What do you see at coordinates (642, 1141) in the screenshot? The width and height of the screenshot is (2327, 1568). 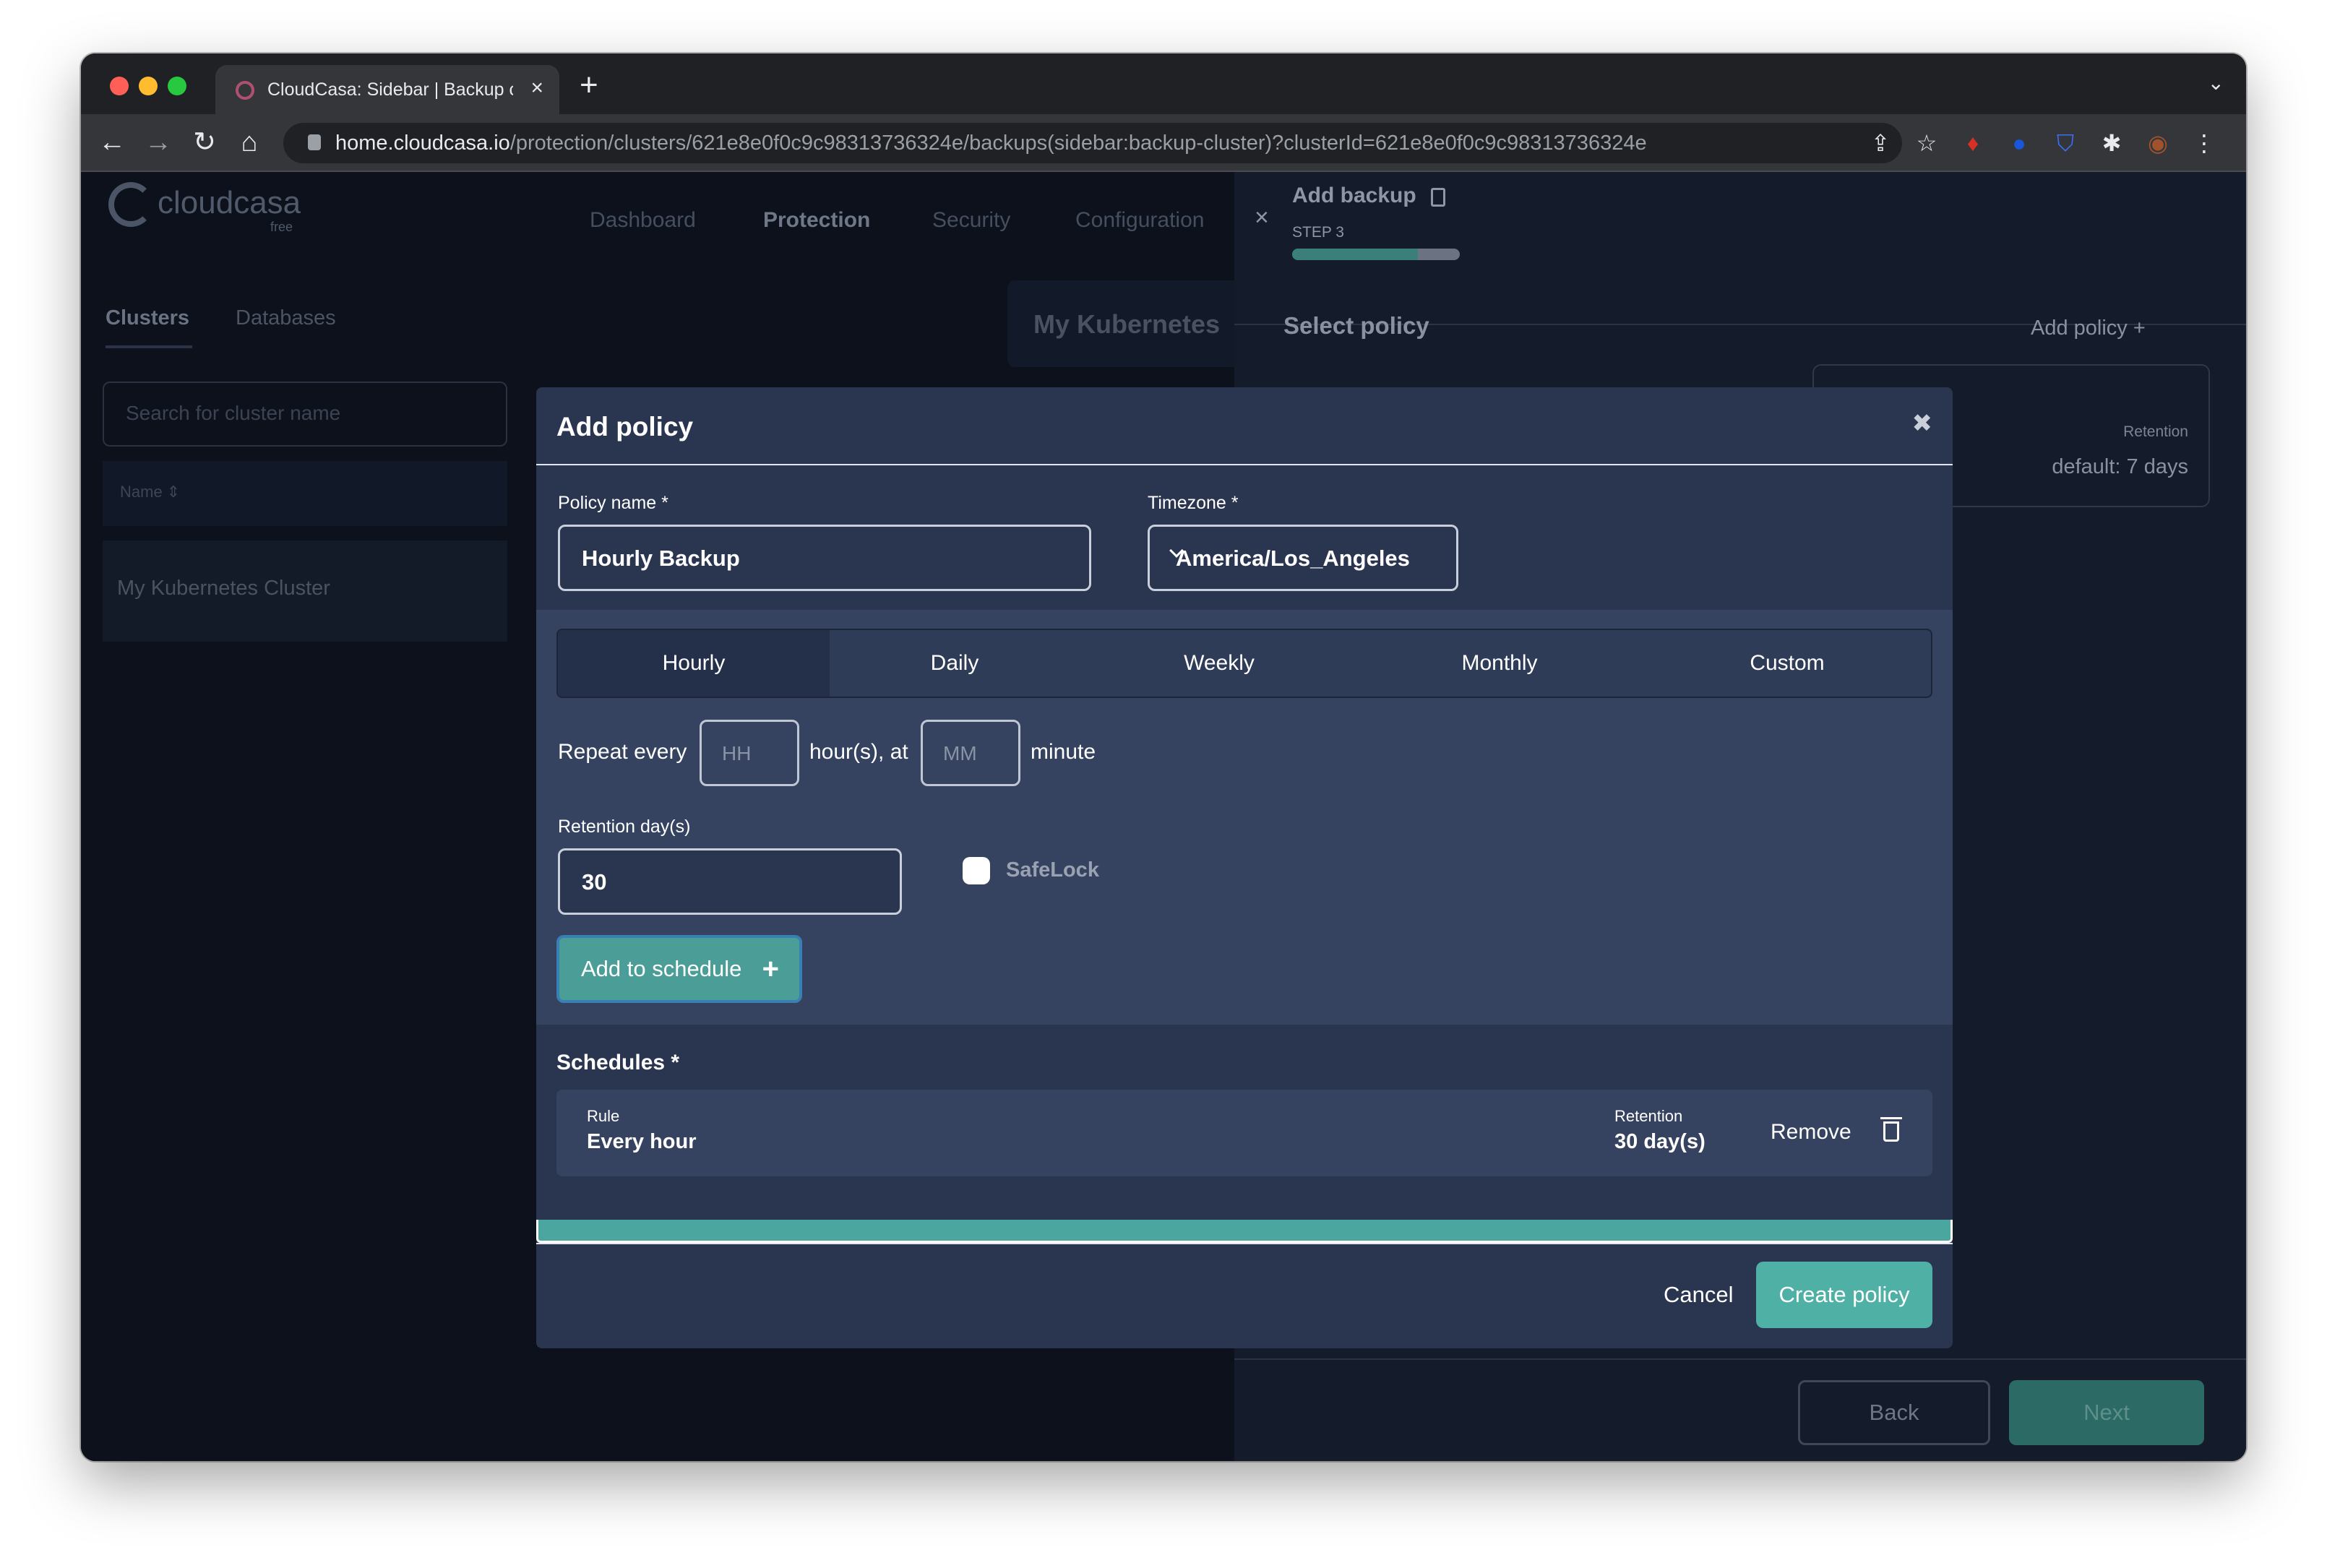 I see `rule-value: Every hour` at bounding box center [642, 1141].